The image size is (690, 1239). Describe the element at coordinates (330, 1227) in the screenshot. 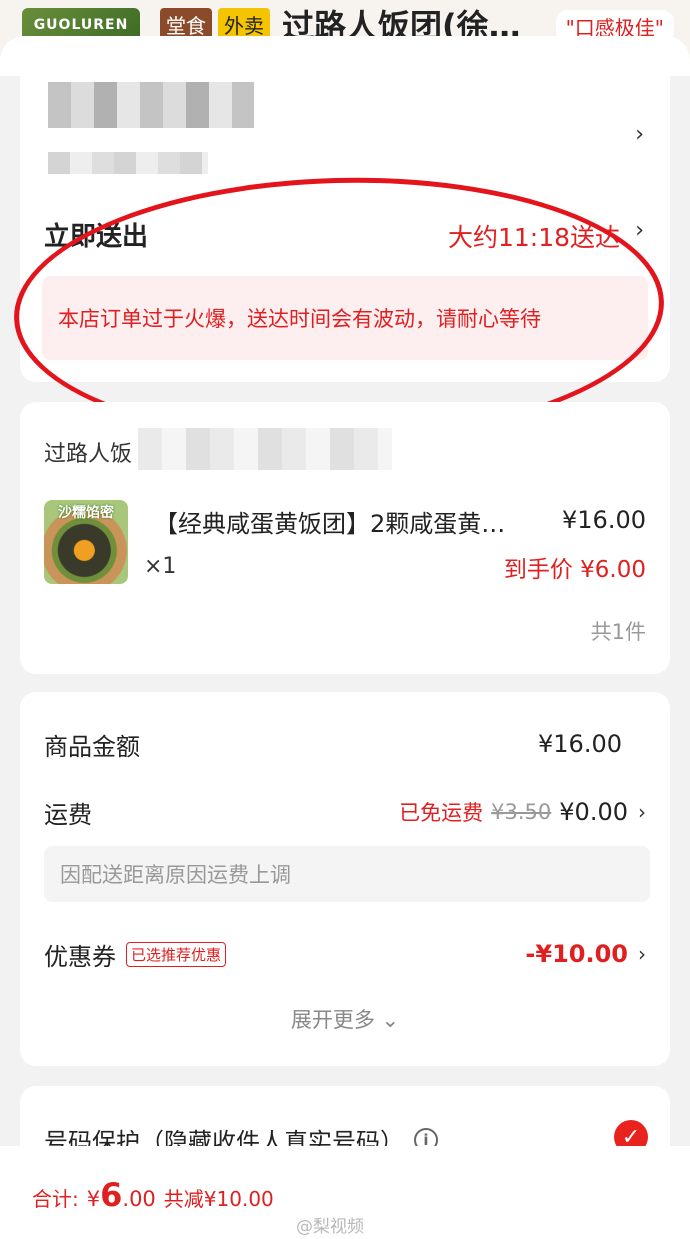

I see `watermark: @梨视频` at that location.